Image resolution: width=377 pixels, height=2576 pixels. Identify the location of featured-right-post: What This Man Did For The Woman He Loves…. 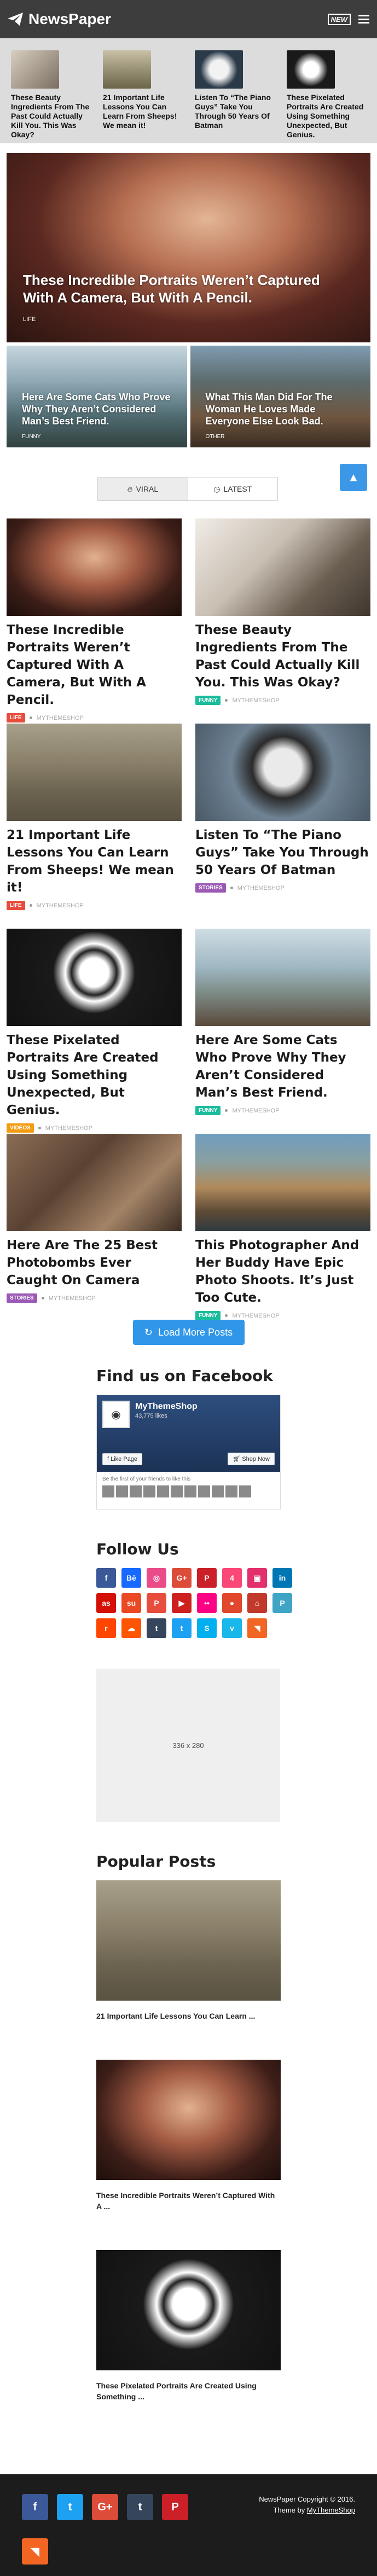
(280, 396).